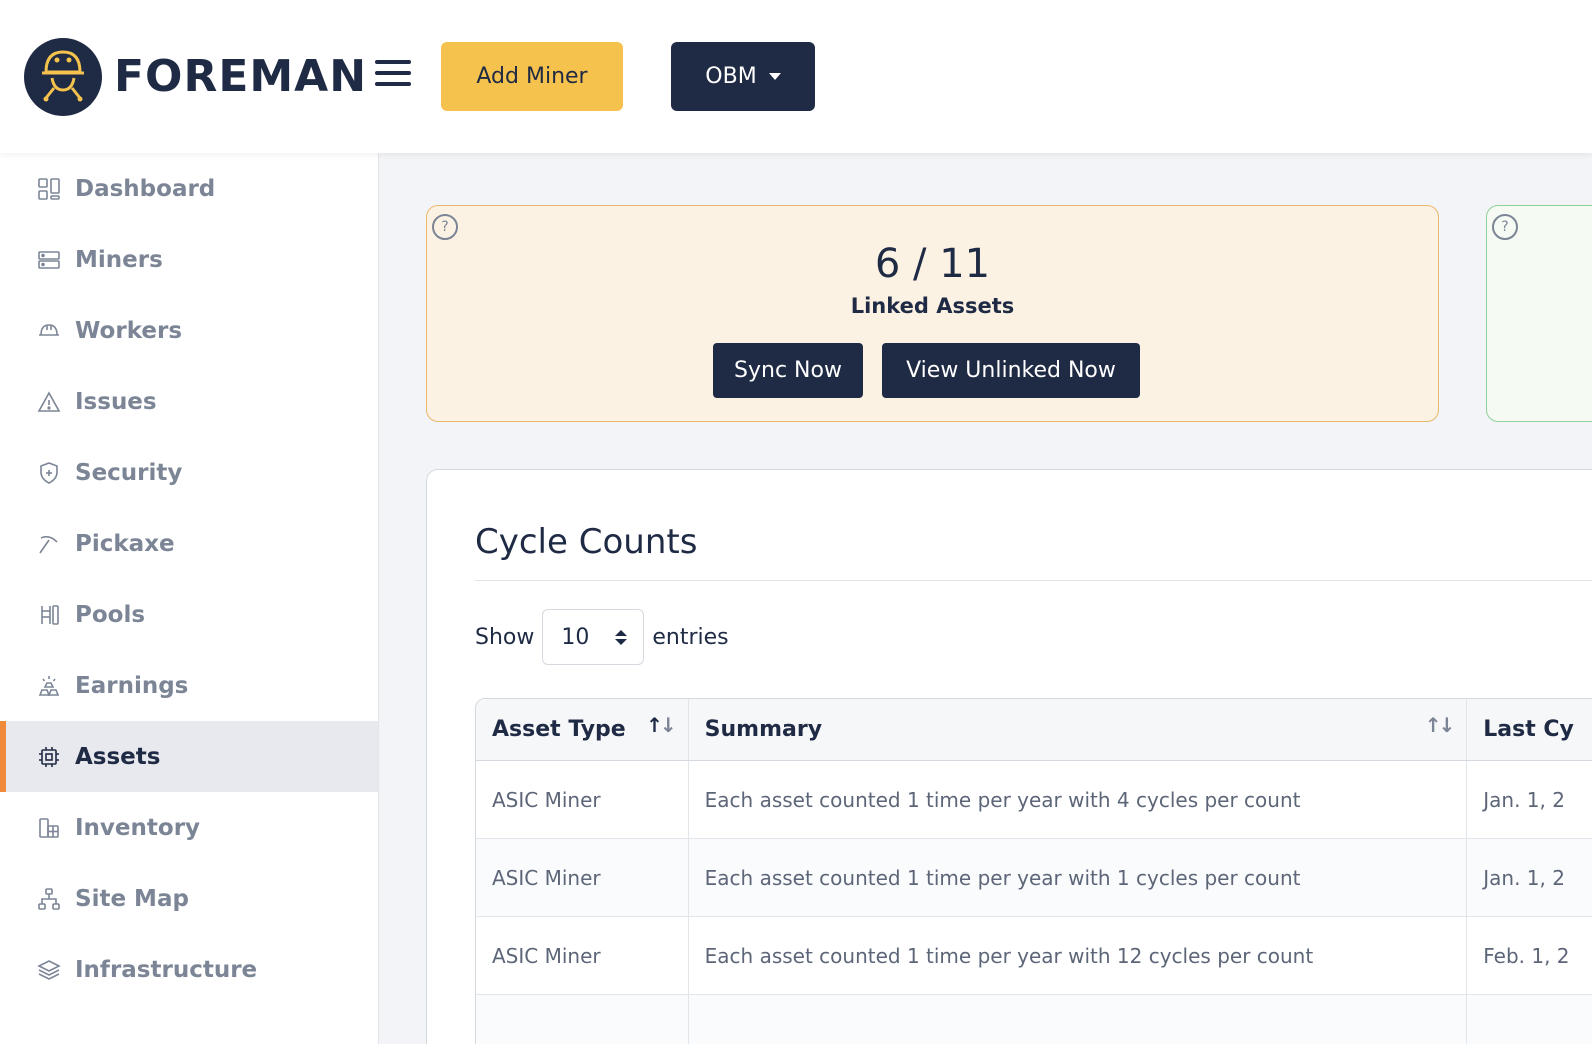 The width and height of the screenshot is (1592, 1044). What do you see at coordinates (1033, 580) in the screenshot?
I see `divider` at bounding box center [1033, 580].